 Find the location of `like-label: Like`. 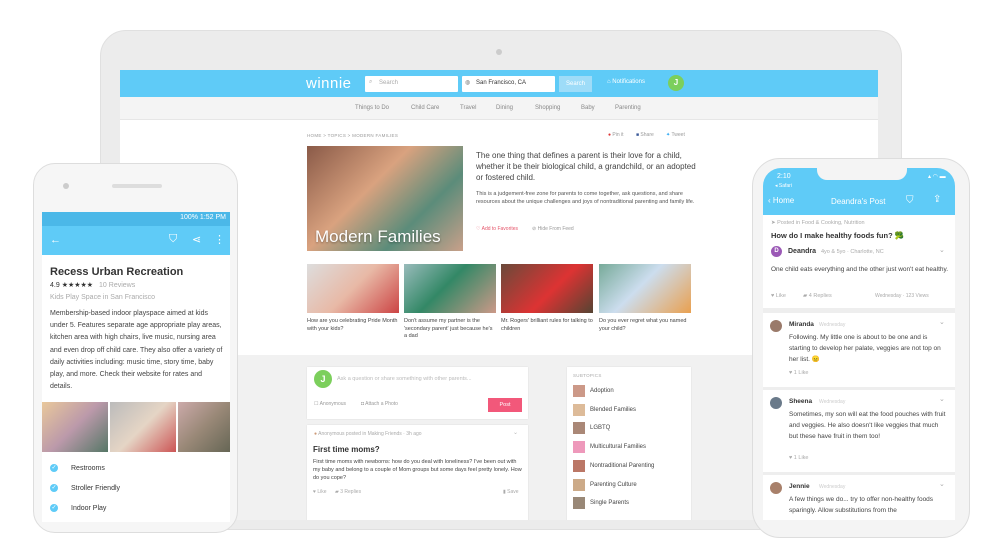

like-label: Like is located at coordinates (780, 296).